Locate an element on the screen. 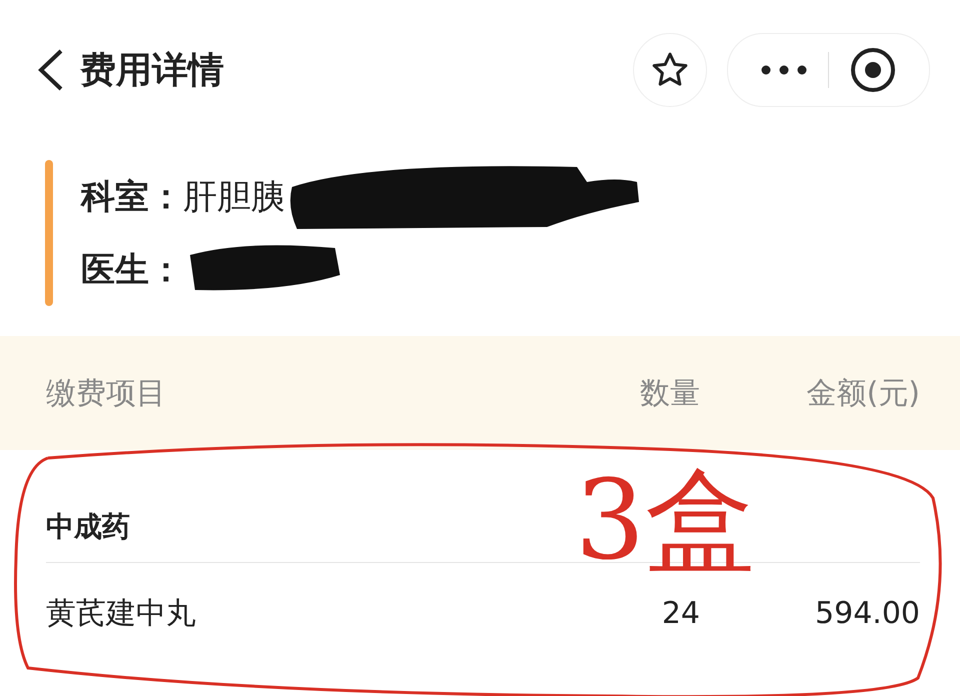 Image resolution: width=960 pixels, height=696 pixels. info-label: 医生： is located at coordinates (132, 270).